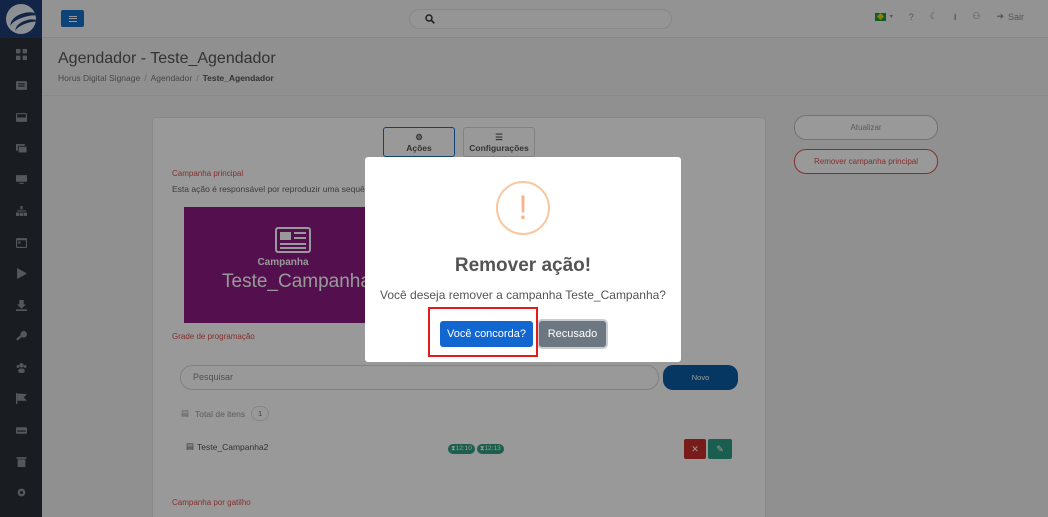 This screenshot has height=517, width=1048. I want to click on cancel-button: Recusado, so click(572, 334).